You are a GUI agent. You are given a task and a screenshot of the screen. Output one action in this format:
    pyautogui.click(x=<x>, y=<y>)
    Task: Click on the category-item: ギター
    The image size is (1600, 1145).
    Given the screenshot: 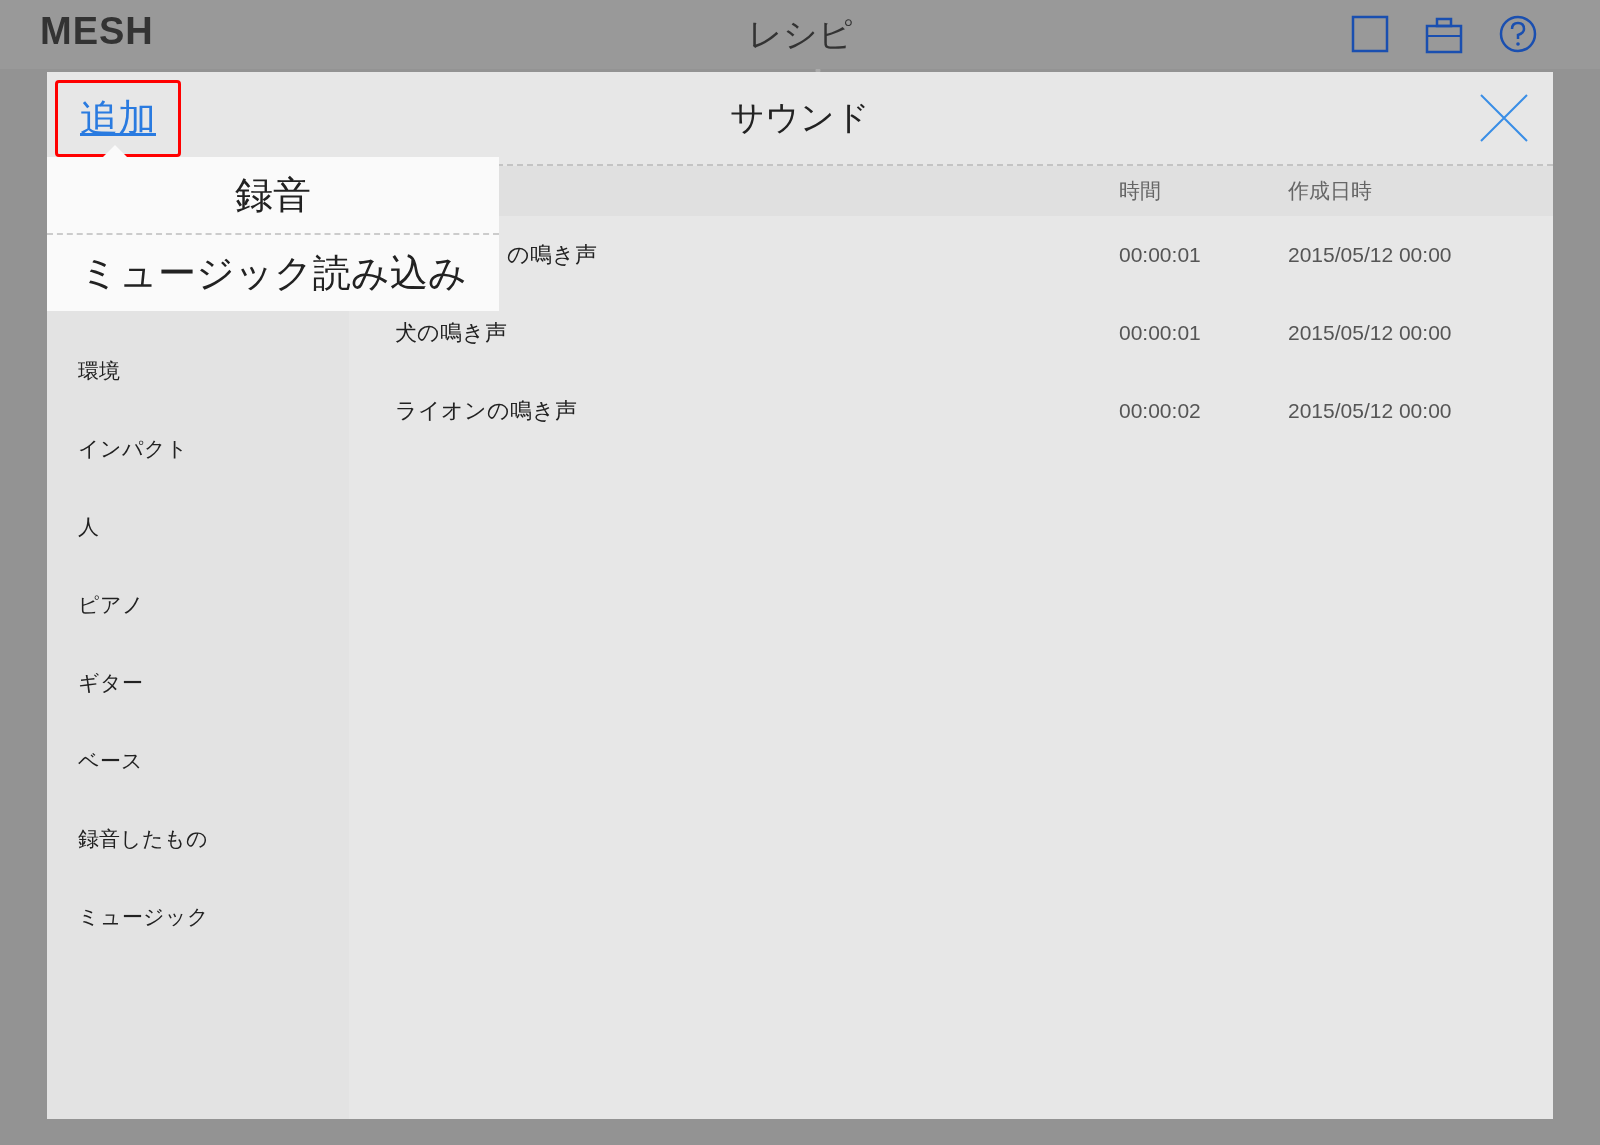 What is the action you would take?
    pyautogui.click(x=198, y=683)
    